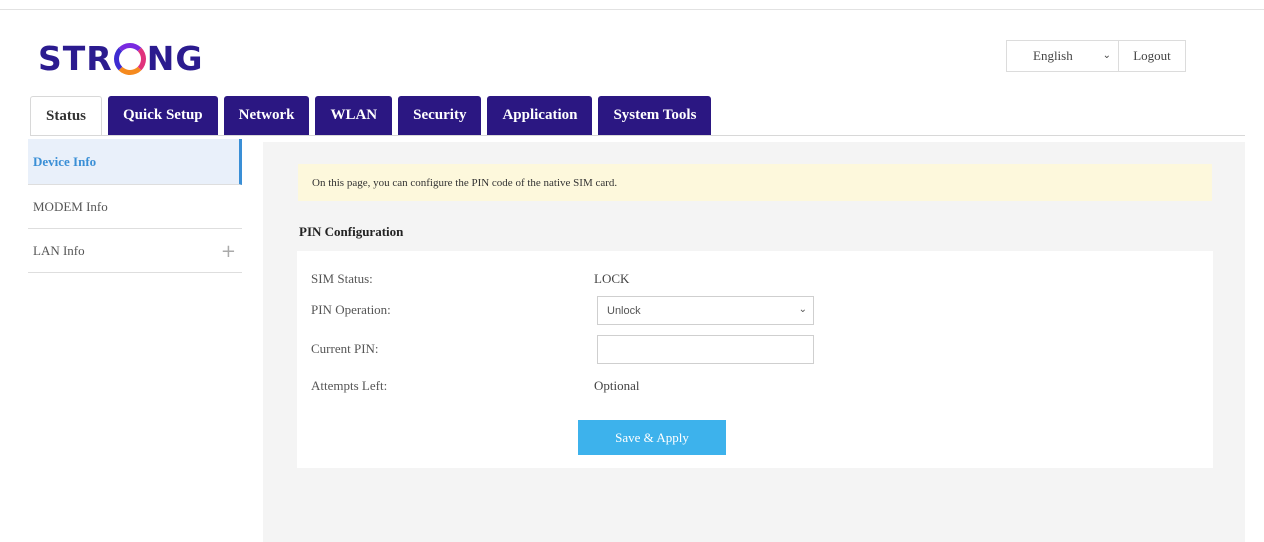  Describe the element at coordinates (66, 116) in the screenshot. I see `tab-status: Status` at that location.